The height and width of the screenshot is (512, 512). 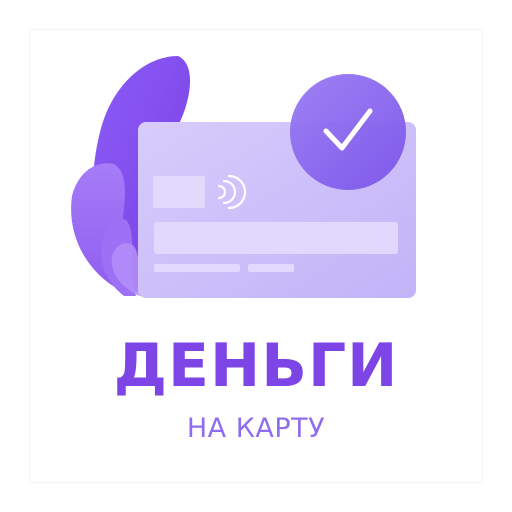 What do you see at coordinates (256, 366) in the screenshot?
I see `logo-title: ДЕНЬГИ` at bounding box center [256, 366].